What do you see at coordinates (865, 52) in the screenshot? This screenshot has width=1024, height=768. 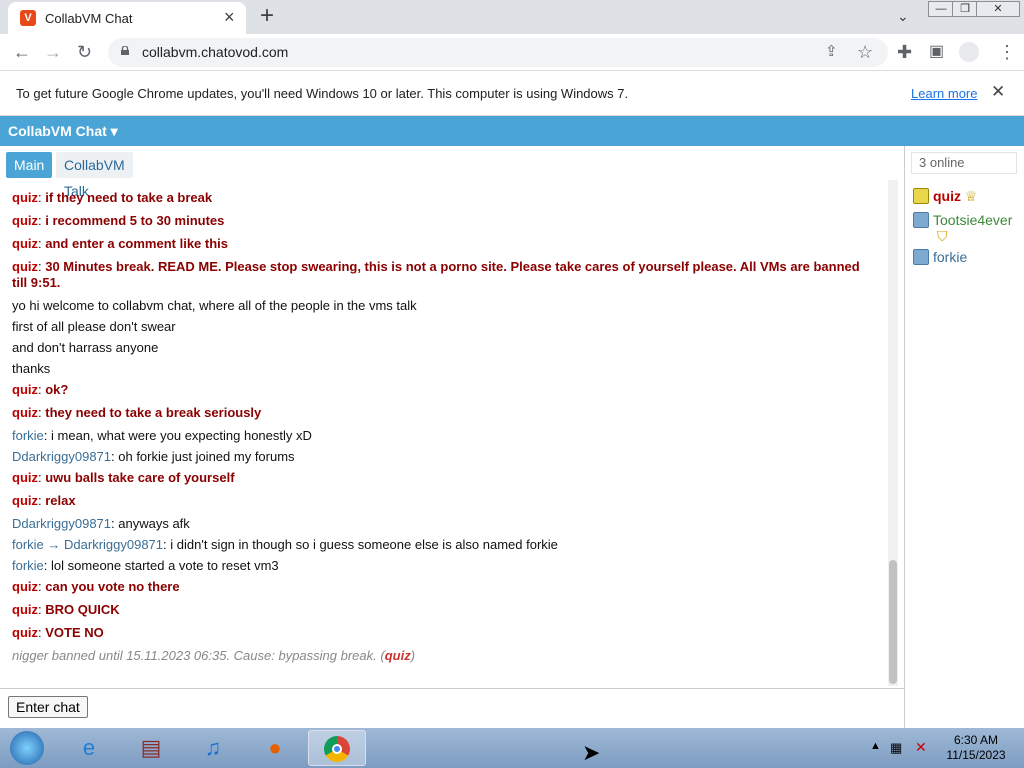 I see `bookmark-star-icon: ☆` at bounding box center [865, 52].